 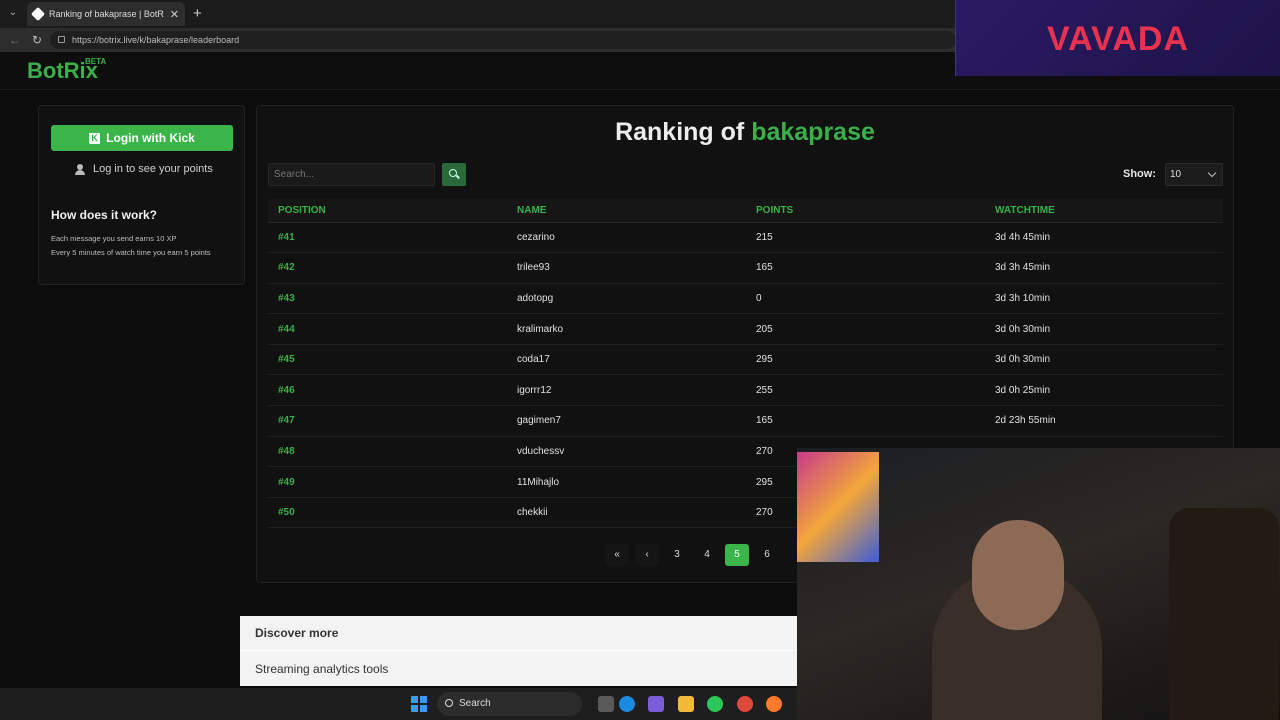 I want to click on double-chevron-left-icon: «, so click(x=617, y=554).